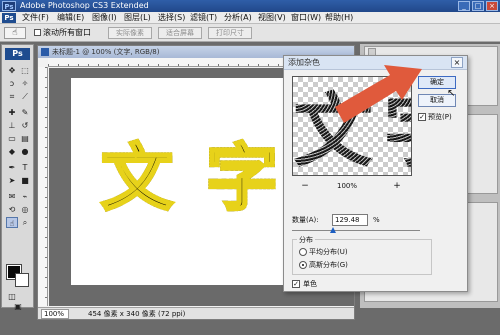 The width and height of the screenshot is (500, 335). What do you see at coordinates (180, 33) in the screenshot?
I see `fit-screen-button: 适合屏幕` at bounding box center [180, 33].